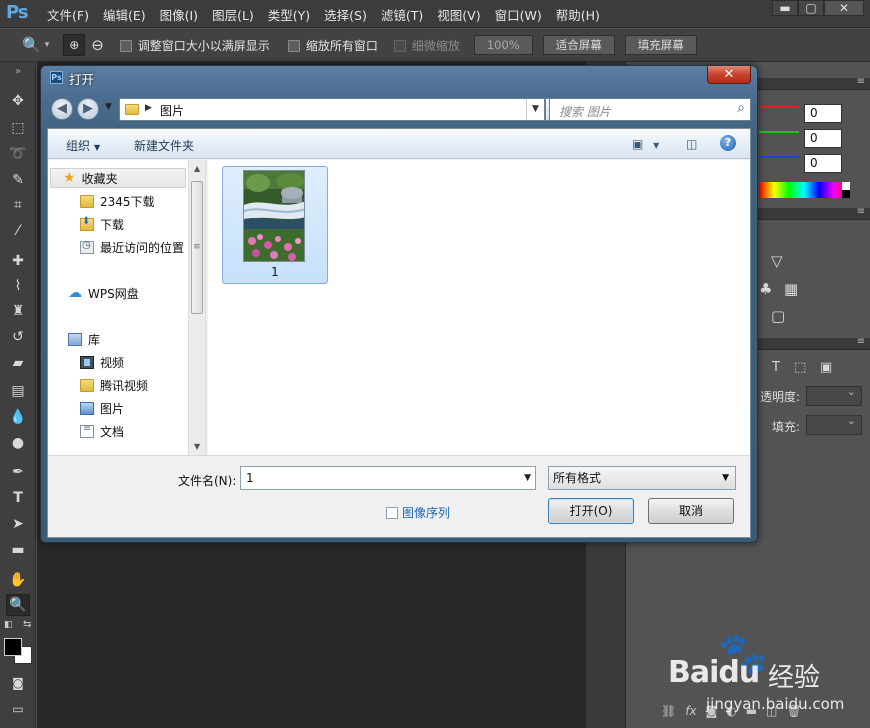  What do you see at coordinates (27, 624) in the screenshot?
I see `swap-colors-icon: ⇆` at bounding box center [27, 624].